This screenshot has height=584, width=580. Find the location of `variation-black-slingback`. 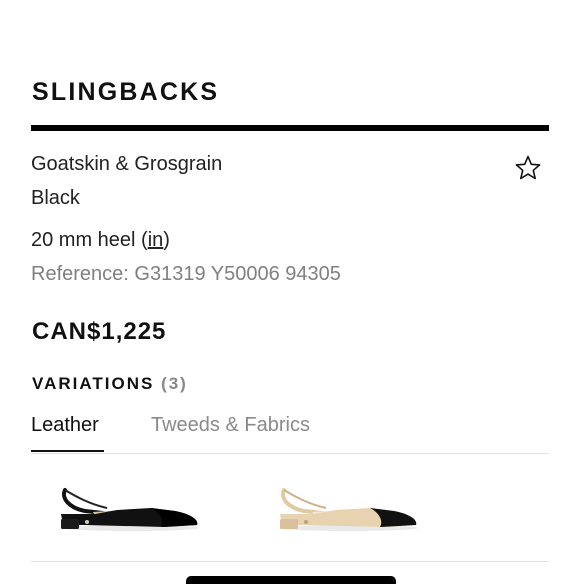

variation-black-slingback is located at coordinates (129, 508).